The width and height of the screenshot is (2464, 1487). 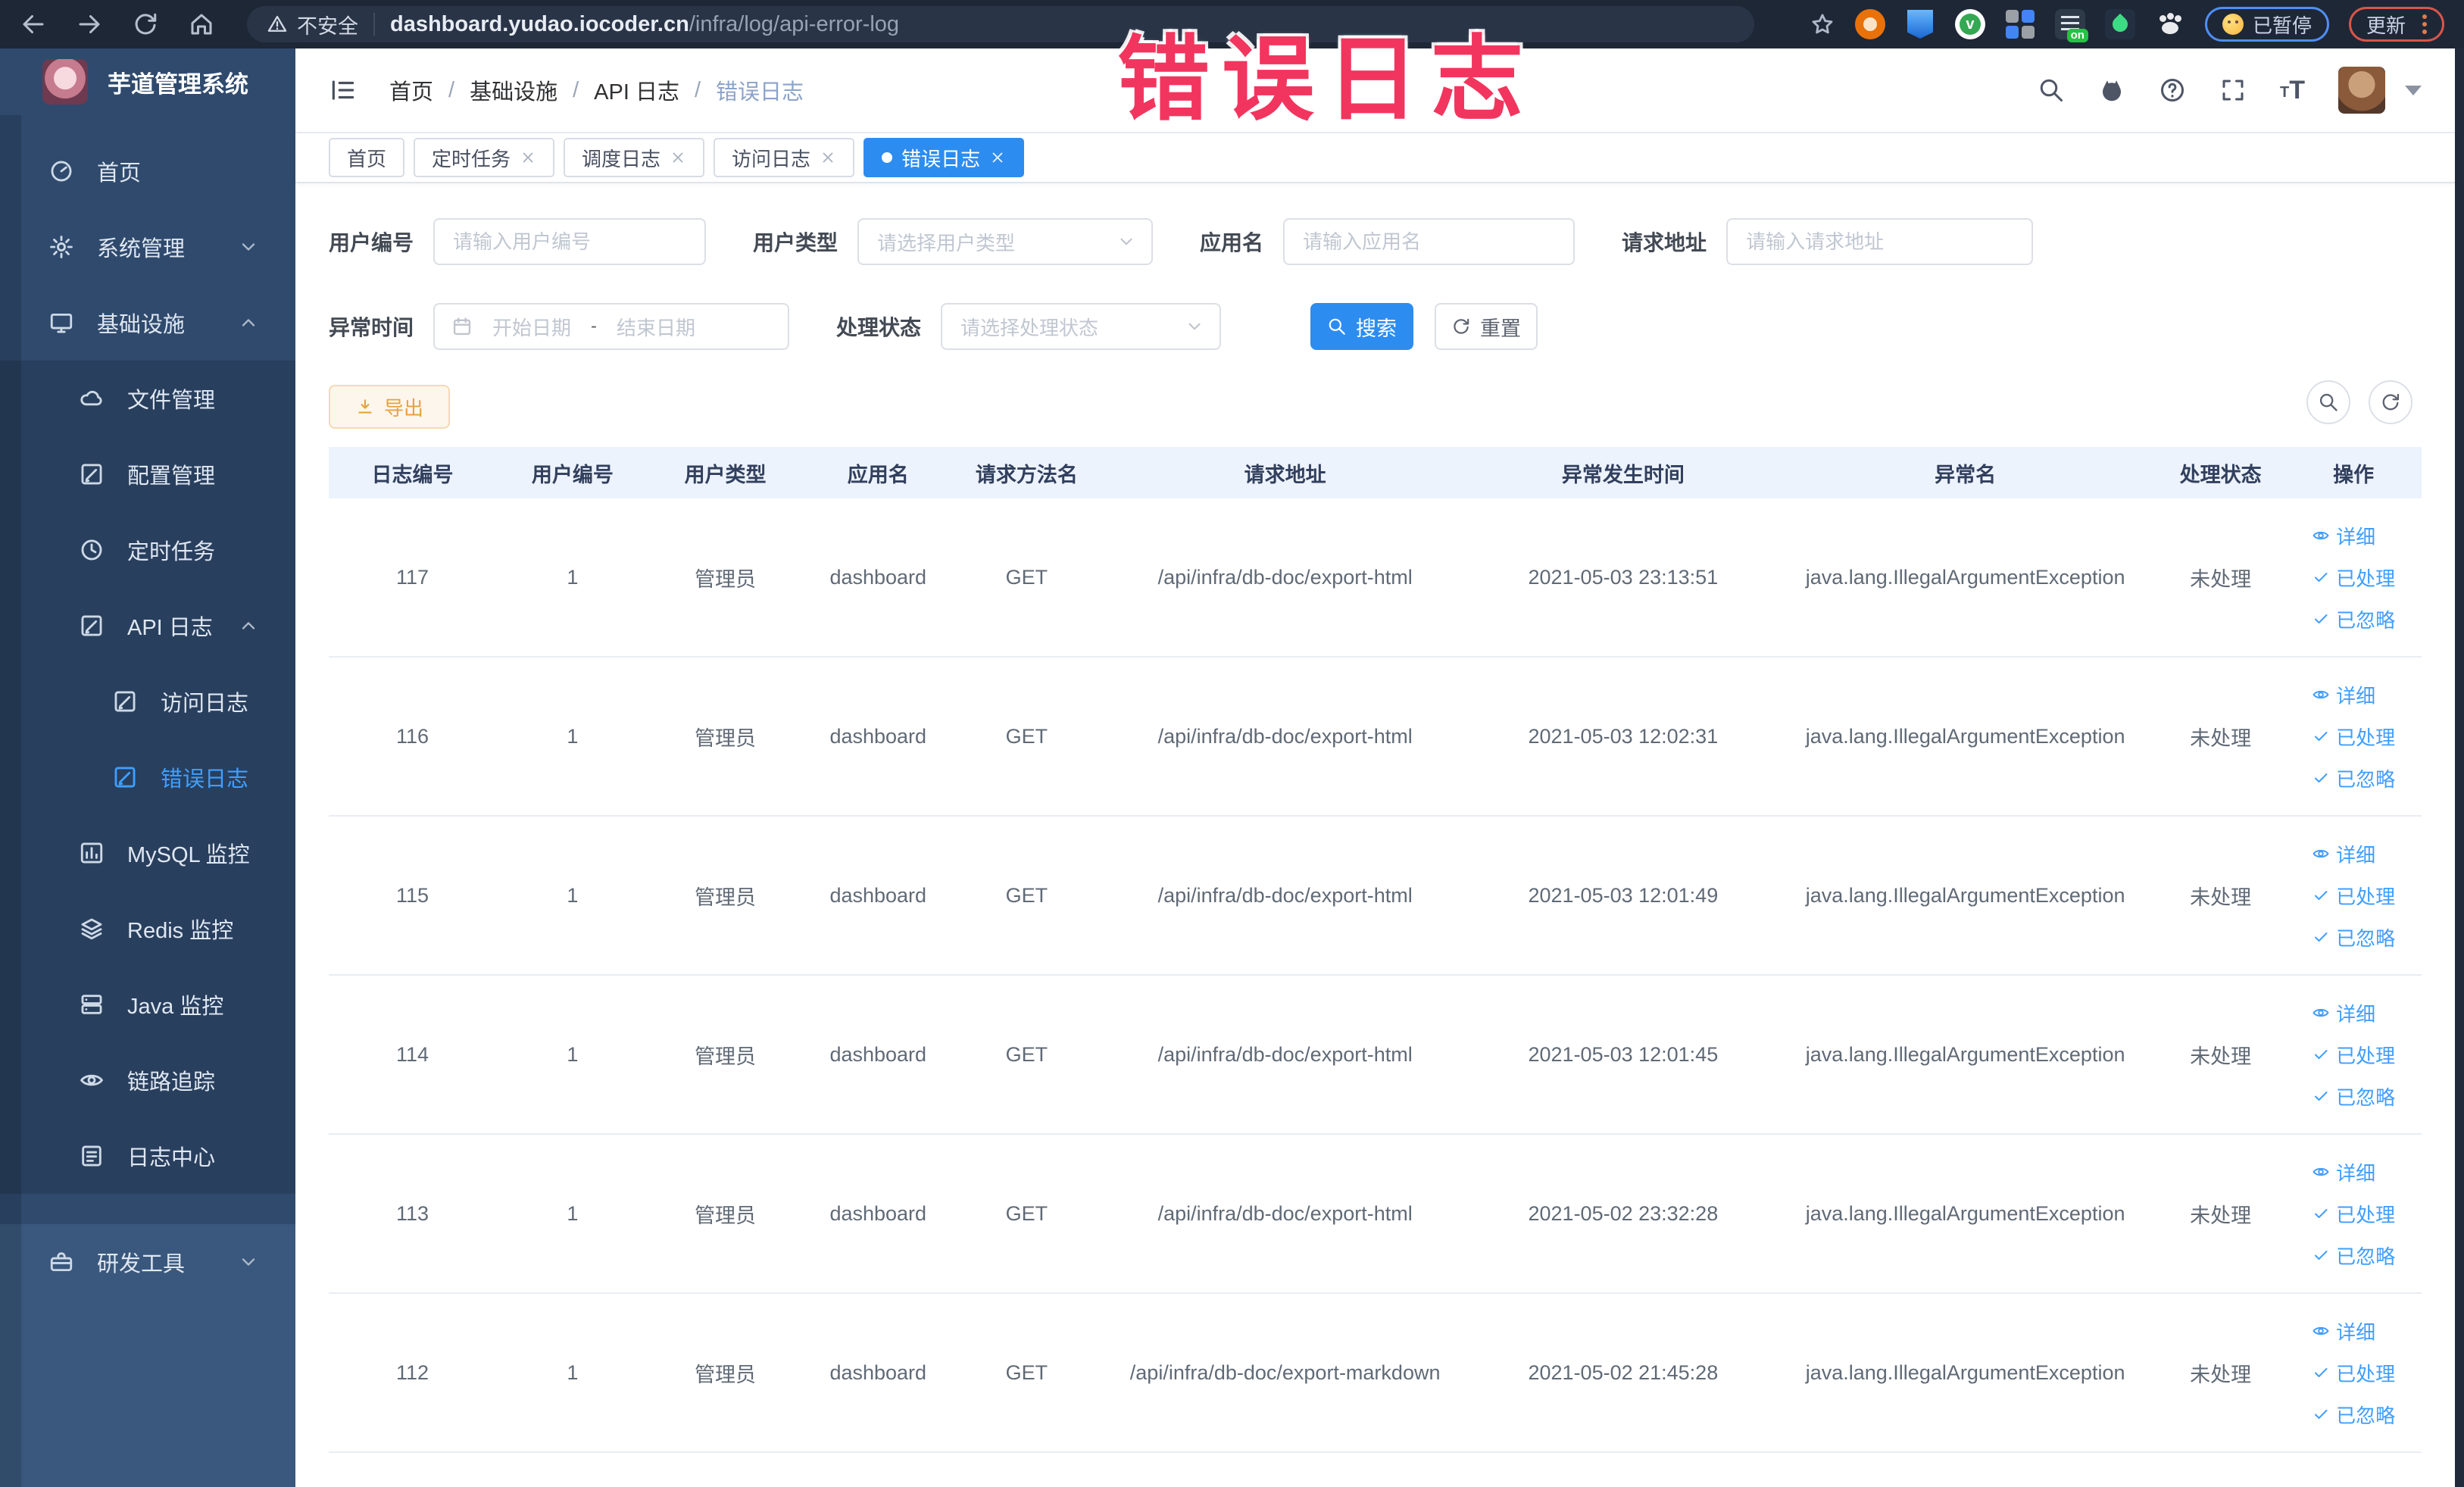 What do you see at coordinates (2424, 24) in the screenshot?
I see `browser-menu-icon` at bounding box center [2424, 24].